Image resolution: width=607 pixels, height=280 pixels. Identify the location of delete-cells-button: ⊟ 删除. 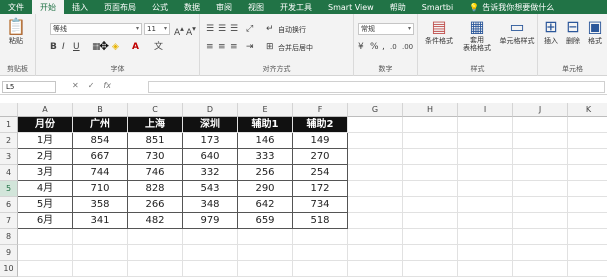
(573, 32).